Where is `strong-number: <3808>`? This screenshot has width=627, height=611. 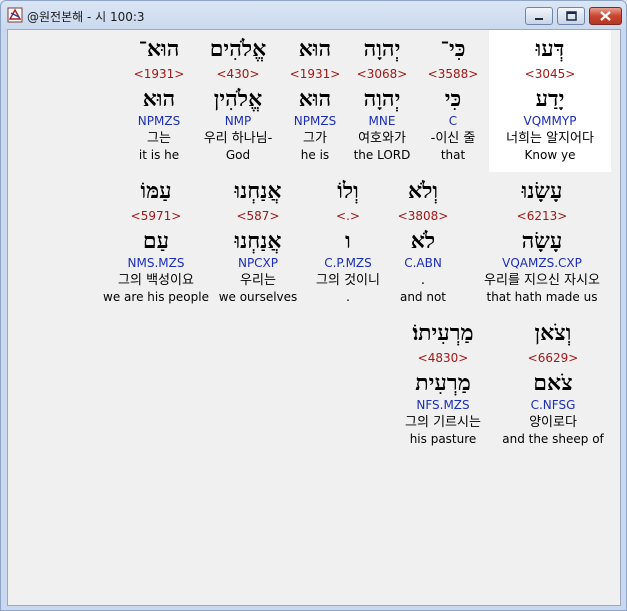
strong-number: <3808> is located at coordinates (423, 216).